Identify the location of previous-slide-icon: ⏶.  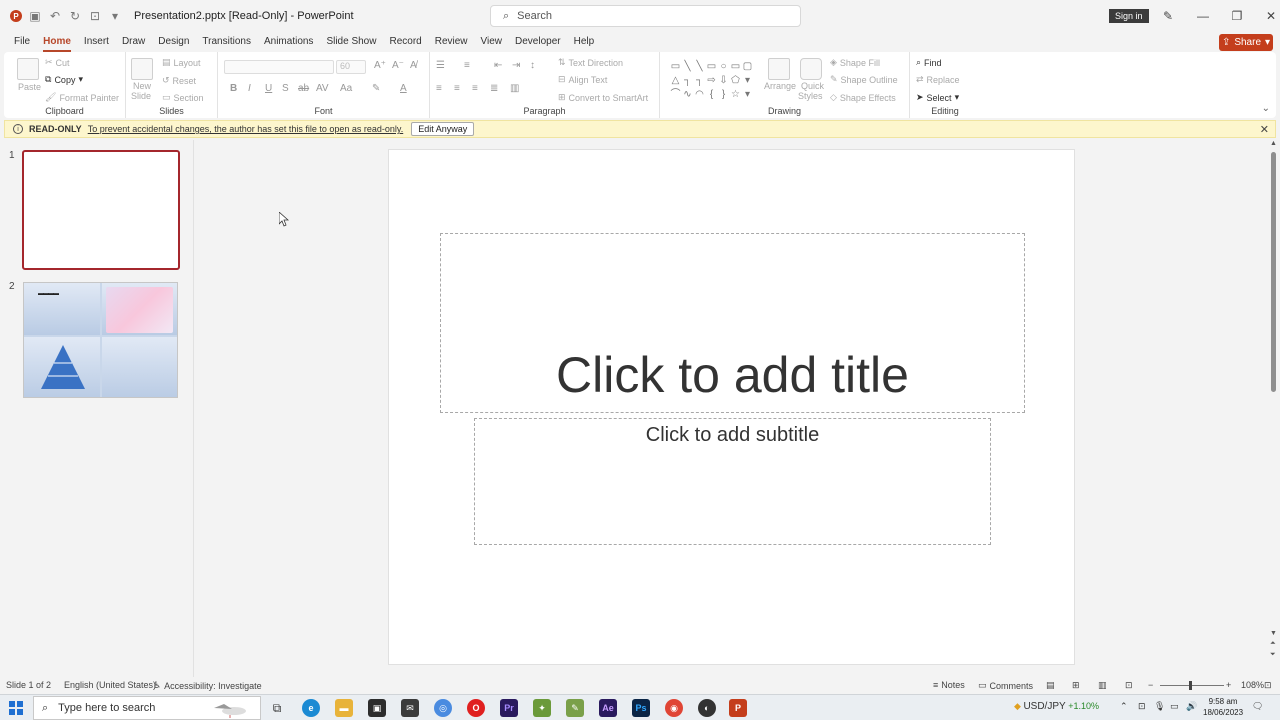
(1273, 644).